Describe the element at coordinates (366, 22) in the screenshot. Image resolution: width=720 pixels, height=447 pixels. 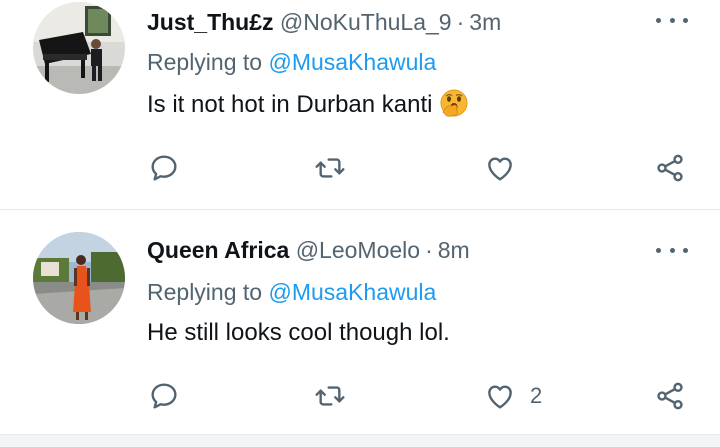
I see `user-handle: @NoKuThuLa_9` at that location.